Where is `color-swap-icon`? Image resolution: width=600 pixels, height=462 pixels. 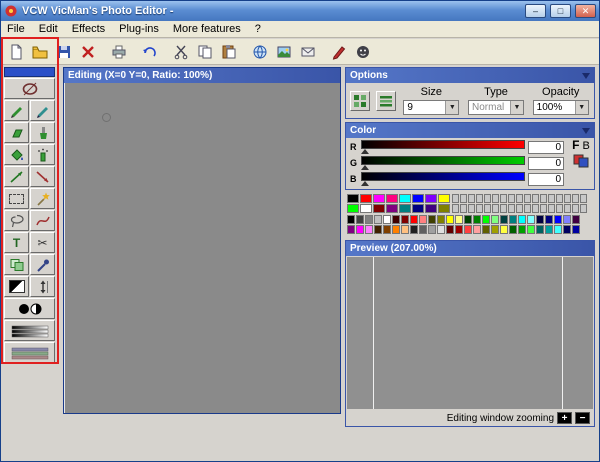 color-swap-icon is located at coordinates (581, 161).